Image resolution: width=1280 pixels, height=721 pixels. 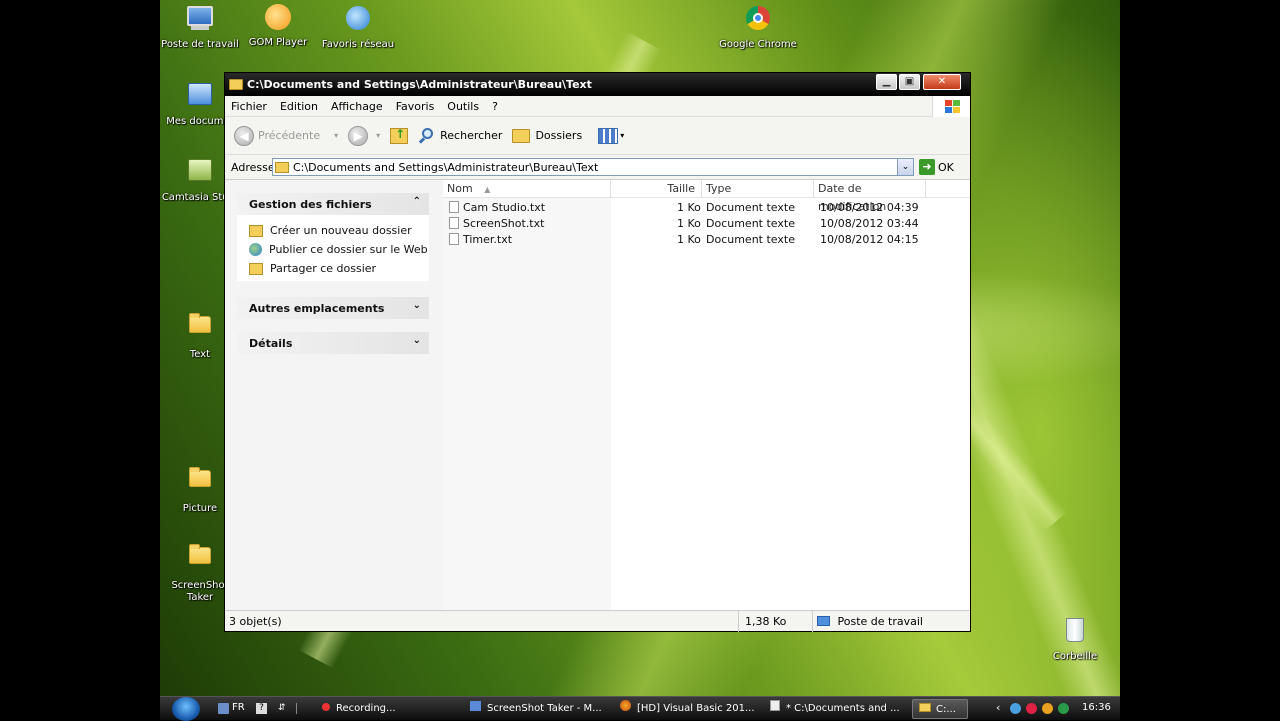 What do you see at coordinates (1031, 708) in the screenshot?
I see `antivirus-tray-icon` at bounding box center [1031, 708].